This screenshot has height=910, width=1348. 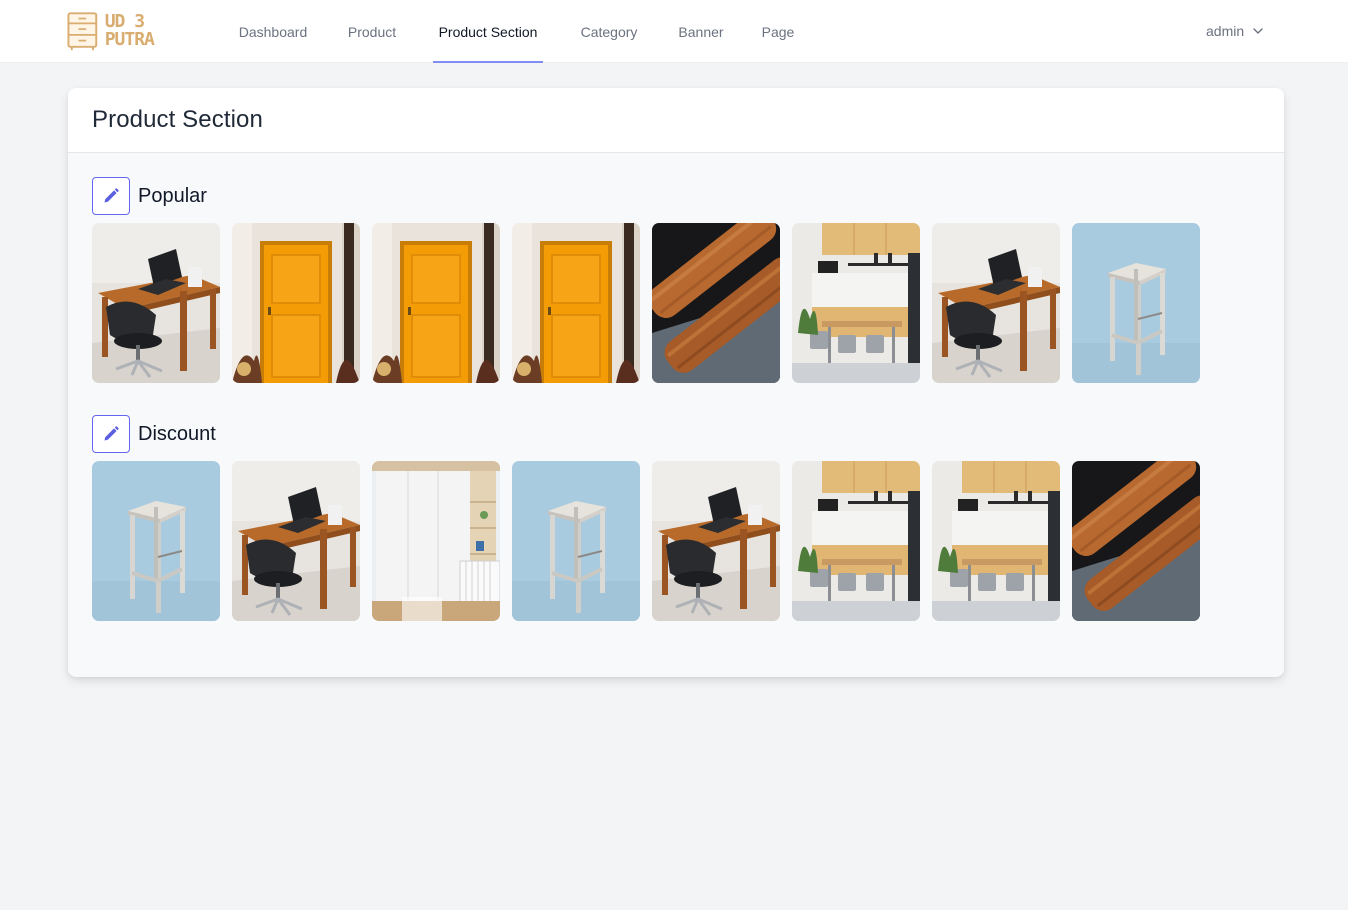 What do you see at coordinates (172, 195) in the screenshot?
I see `section-title: Popular` at bounding box center [172, 195].